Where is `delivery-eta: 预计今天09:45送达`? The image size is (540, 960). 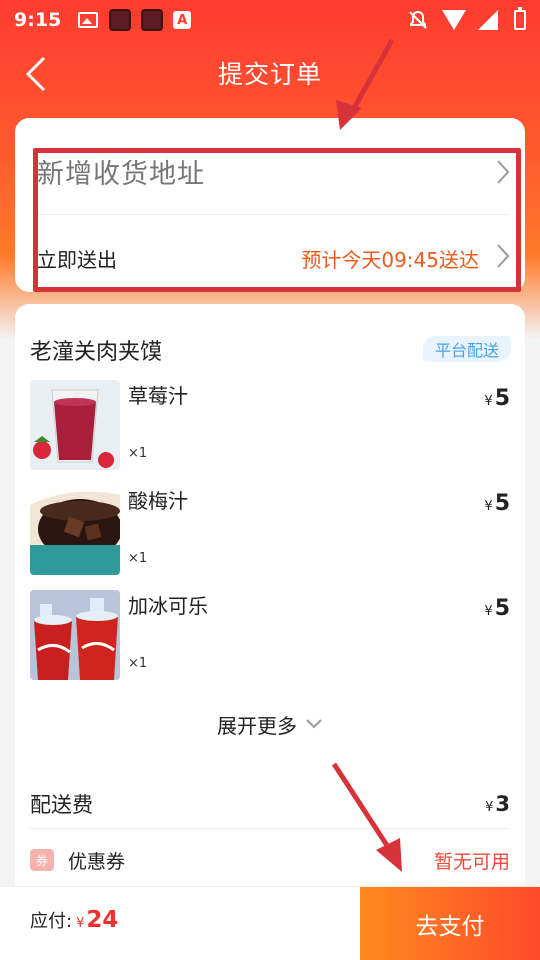 delivery-eta: 预计今天09:45送达 is located at coordinates (390, 260).